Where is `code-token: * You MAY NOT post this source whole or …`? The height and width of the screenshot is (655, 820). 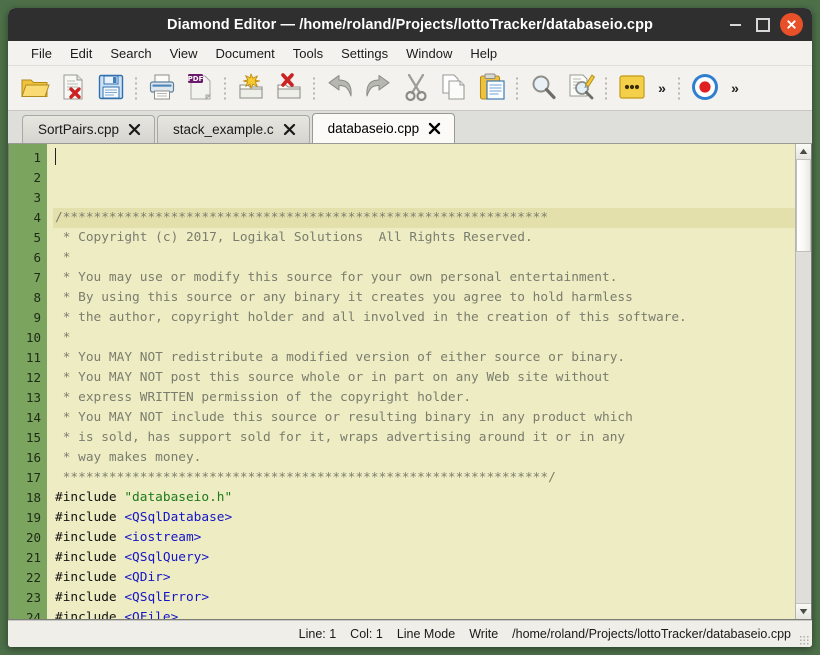 code-token: * You MAY NOT post this source whole or … is located at coordinates (332, 377).